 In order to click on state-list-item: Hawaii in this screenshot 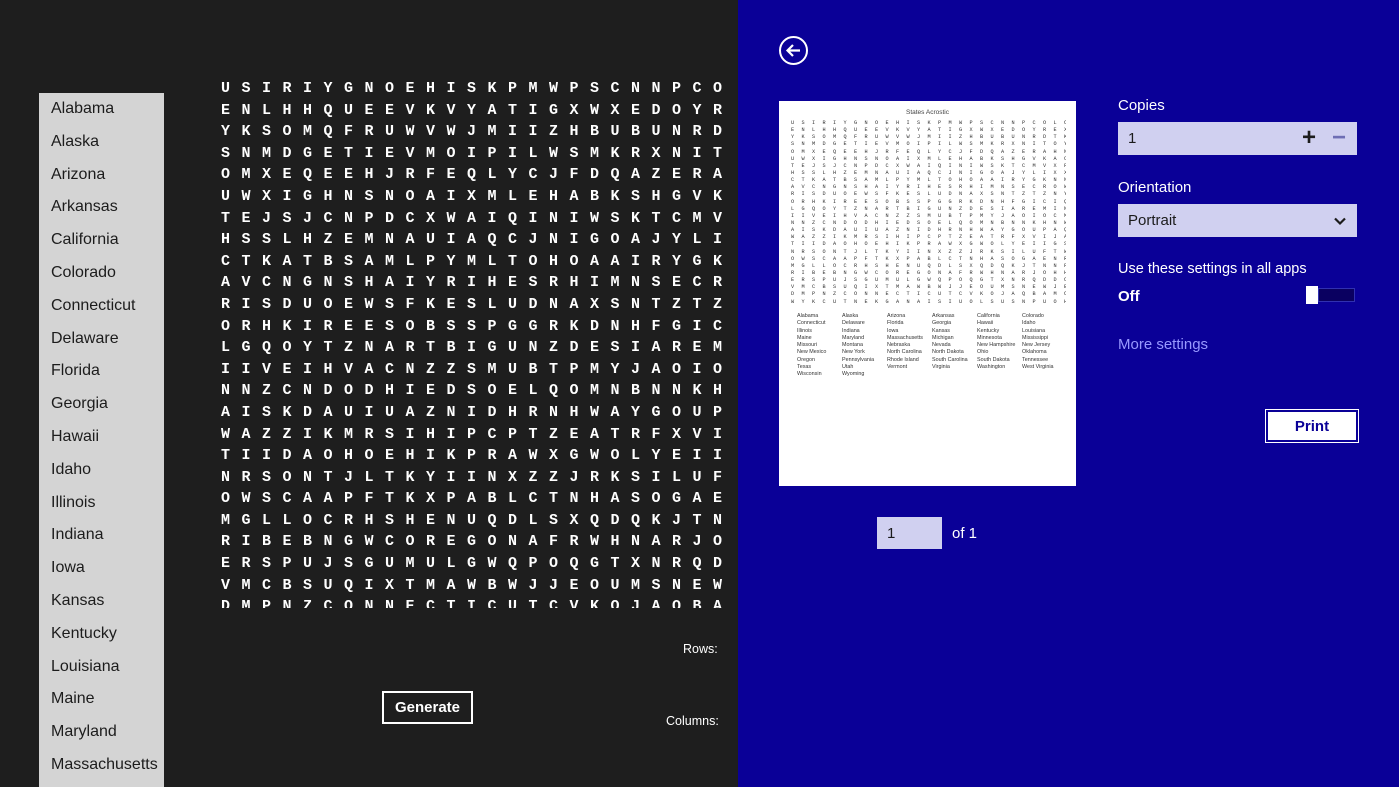, I will do `click(101, 437)`.